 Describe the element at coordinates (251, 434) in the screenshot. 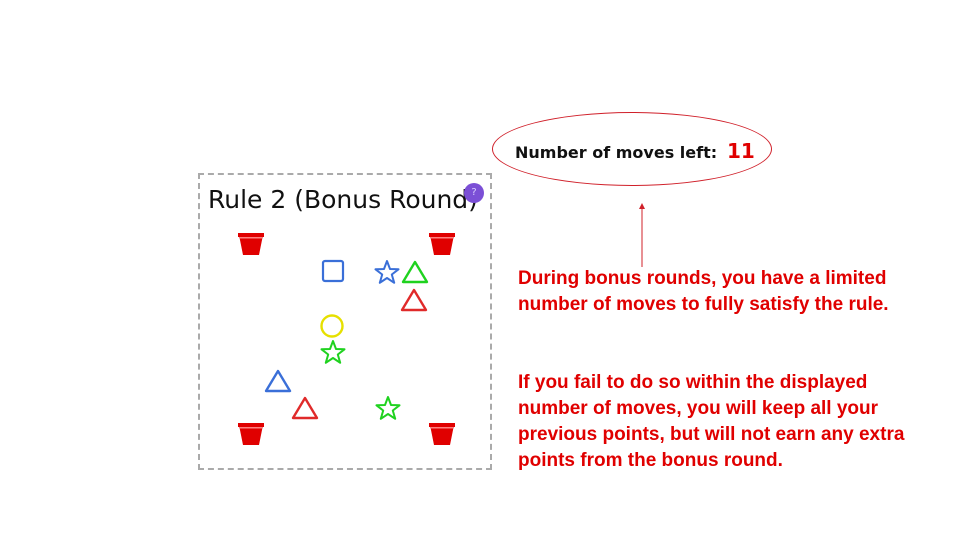

I see `bucket-bottom-left` at that location.